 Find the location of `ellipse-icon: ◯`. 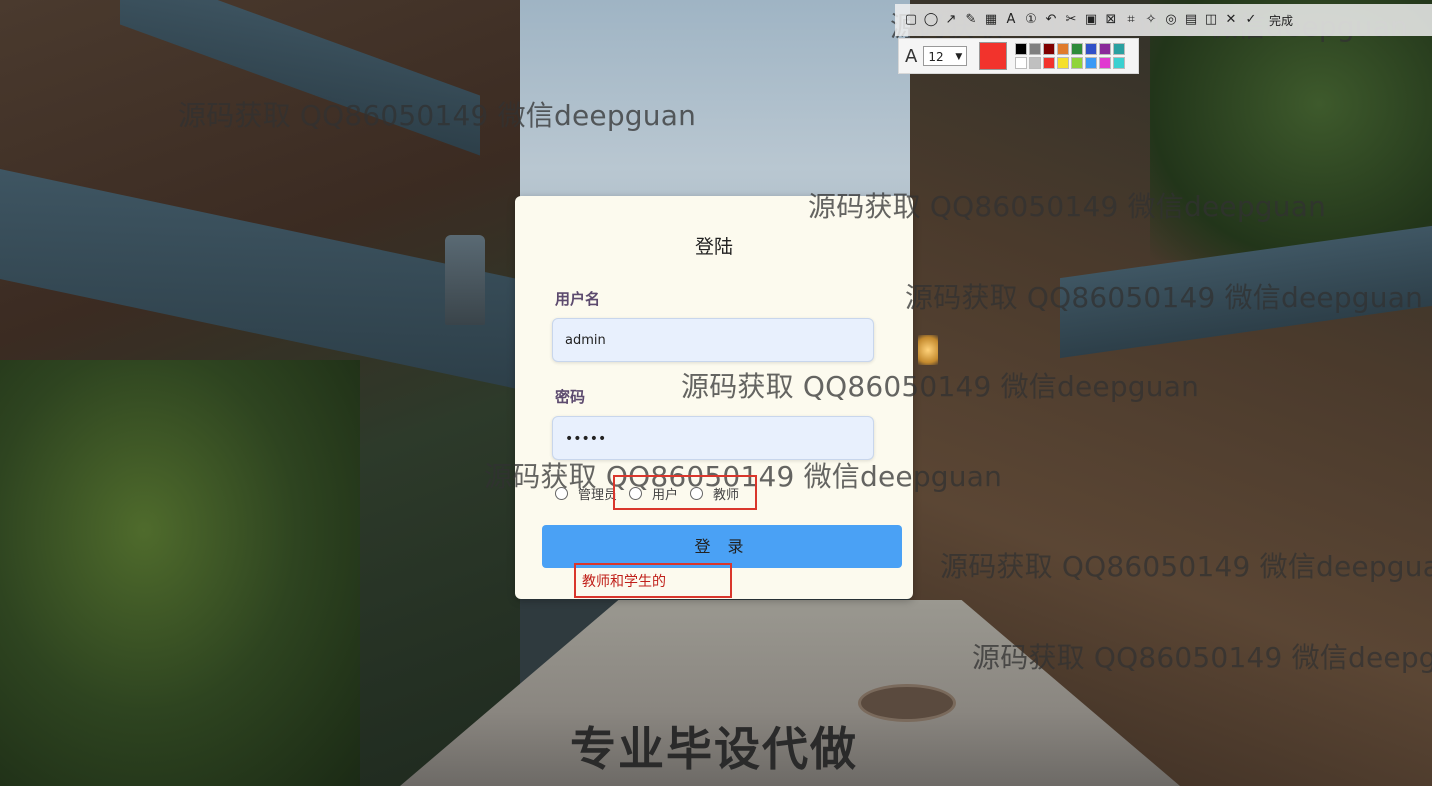

ellipse-icon: ◯ is located at coordinates (931, 20).